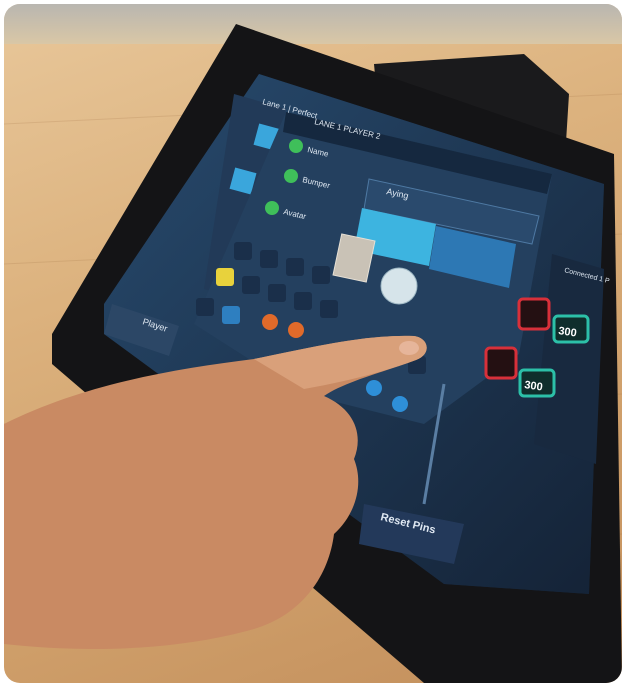 The height and width of the screenshot is (687, 626). I want to click on option-bumper-label: Bumper, so click(317, 182).